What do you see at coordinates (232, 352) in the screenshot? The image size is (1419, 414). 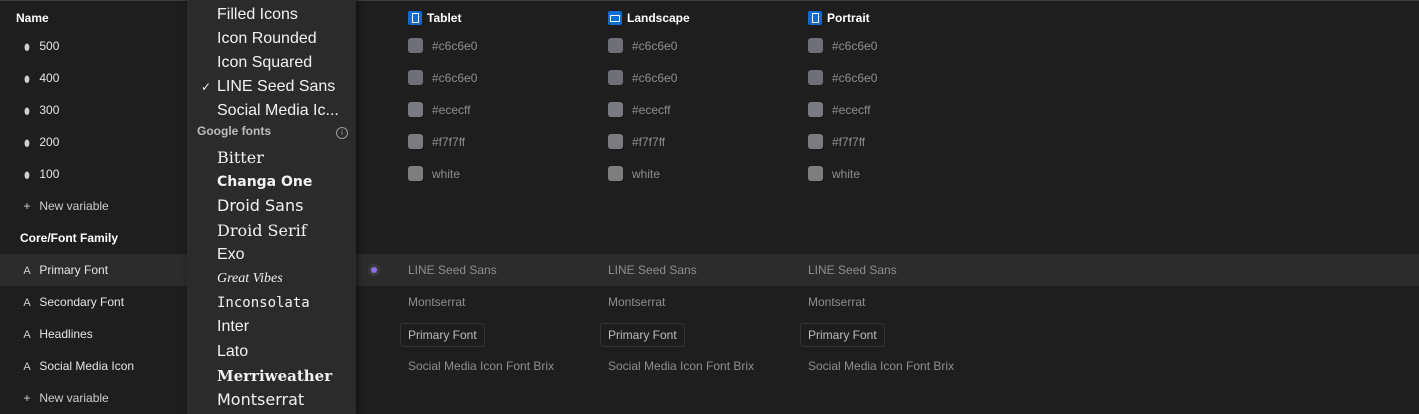 I see `google-font-item: Lato` at bounding box center [232, 352].